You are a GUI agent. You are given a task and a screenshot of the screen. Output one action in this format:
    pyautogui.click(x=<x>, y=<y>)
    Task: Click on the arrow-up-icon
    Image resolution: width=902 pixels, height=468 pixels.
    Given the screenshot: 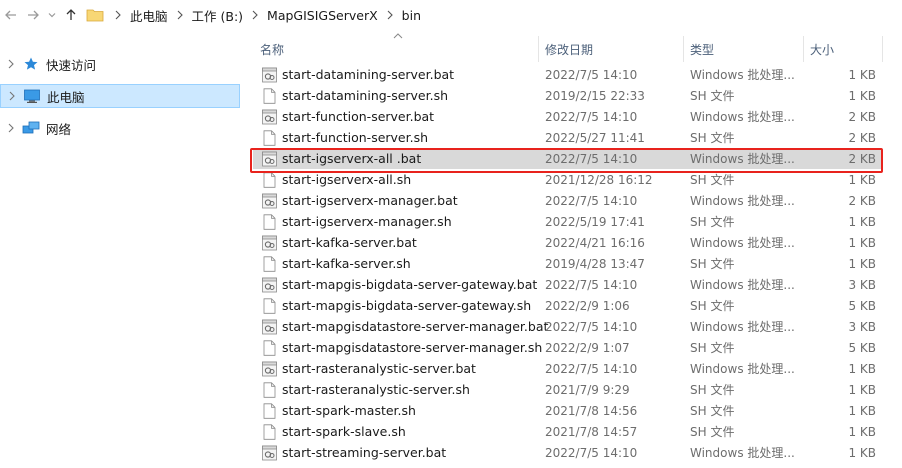 What is the action you would take?
    pyautogui.click(x=71, y=14)
    